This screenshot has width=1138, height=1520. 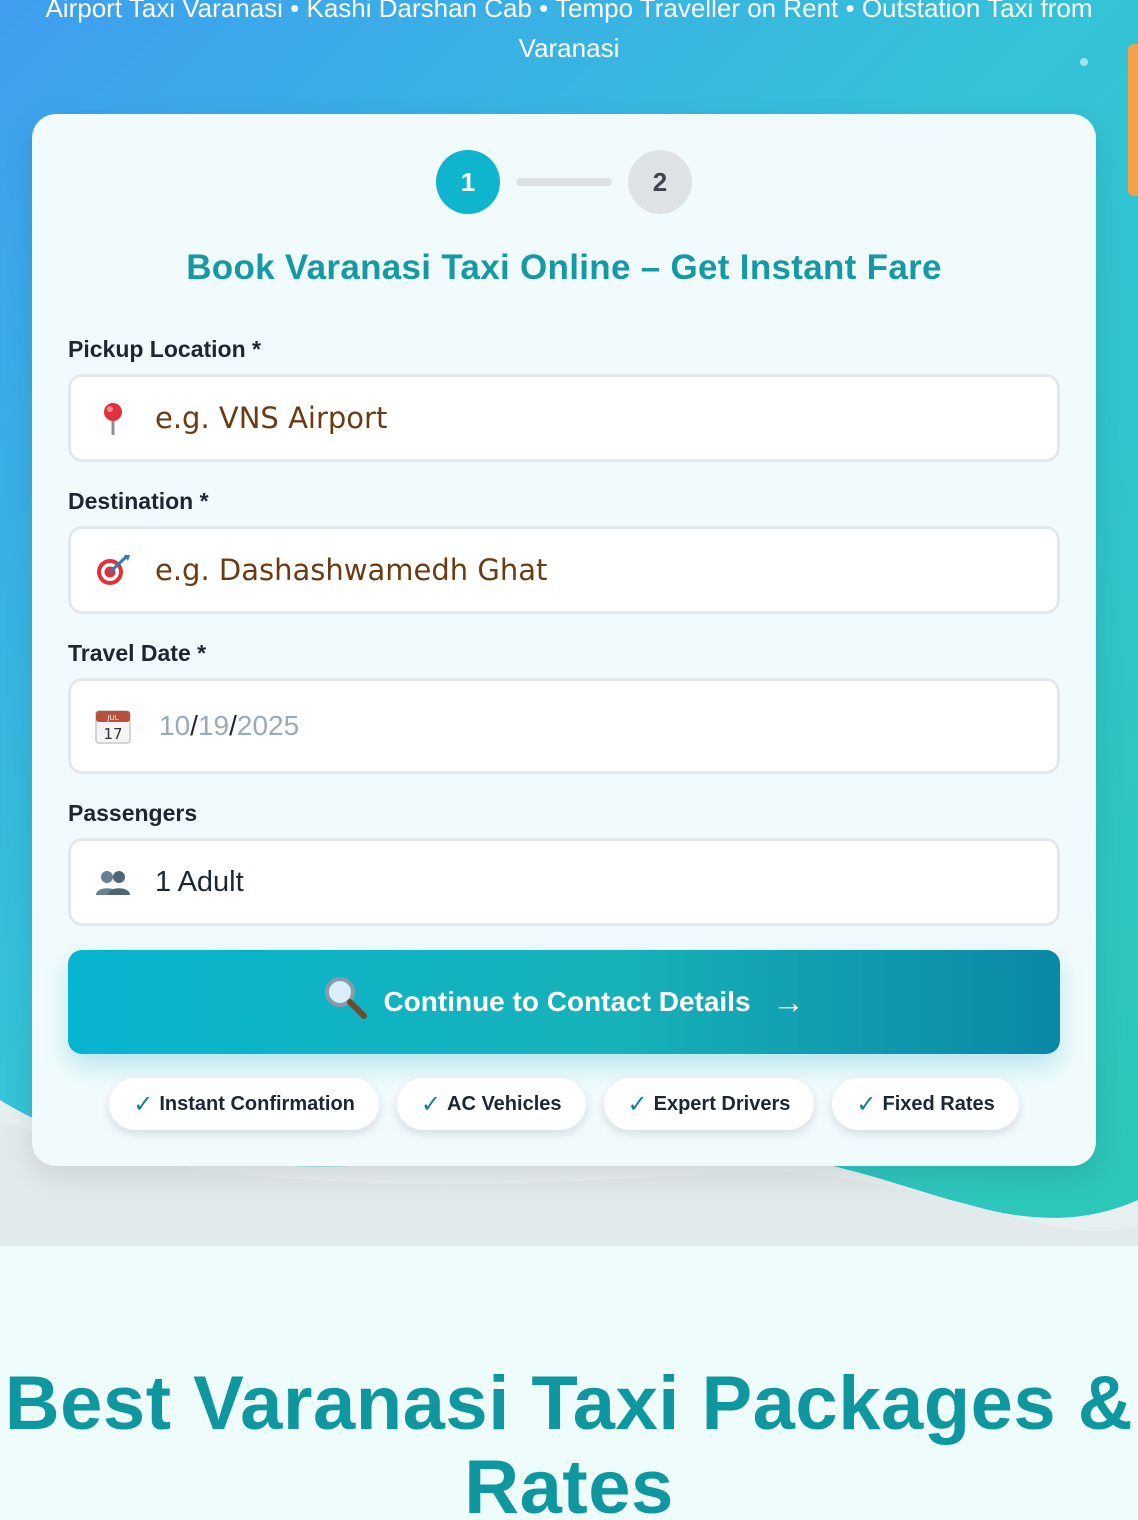 I want to click on badge-ac-vehicles: ✓ AC Vehicles, so click(x=491, y=1104).